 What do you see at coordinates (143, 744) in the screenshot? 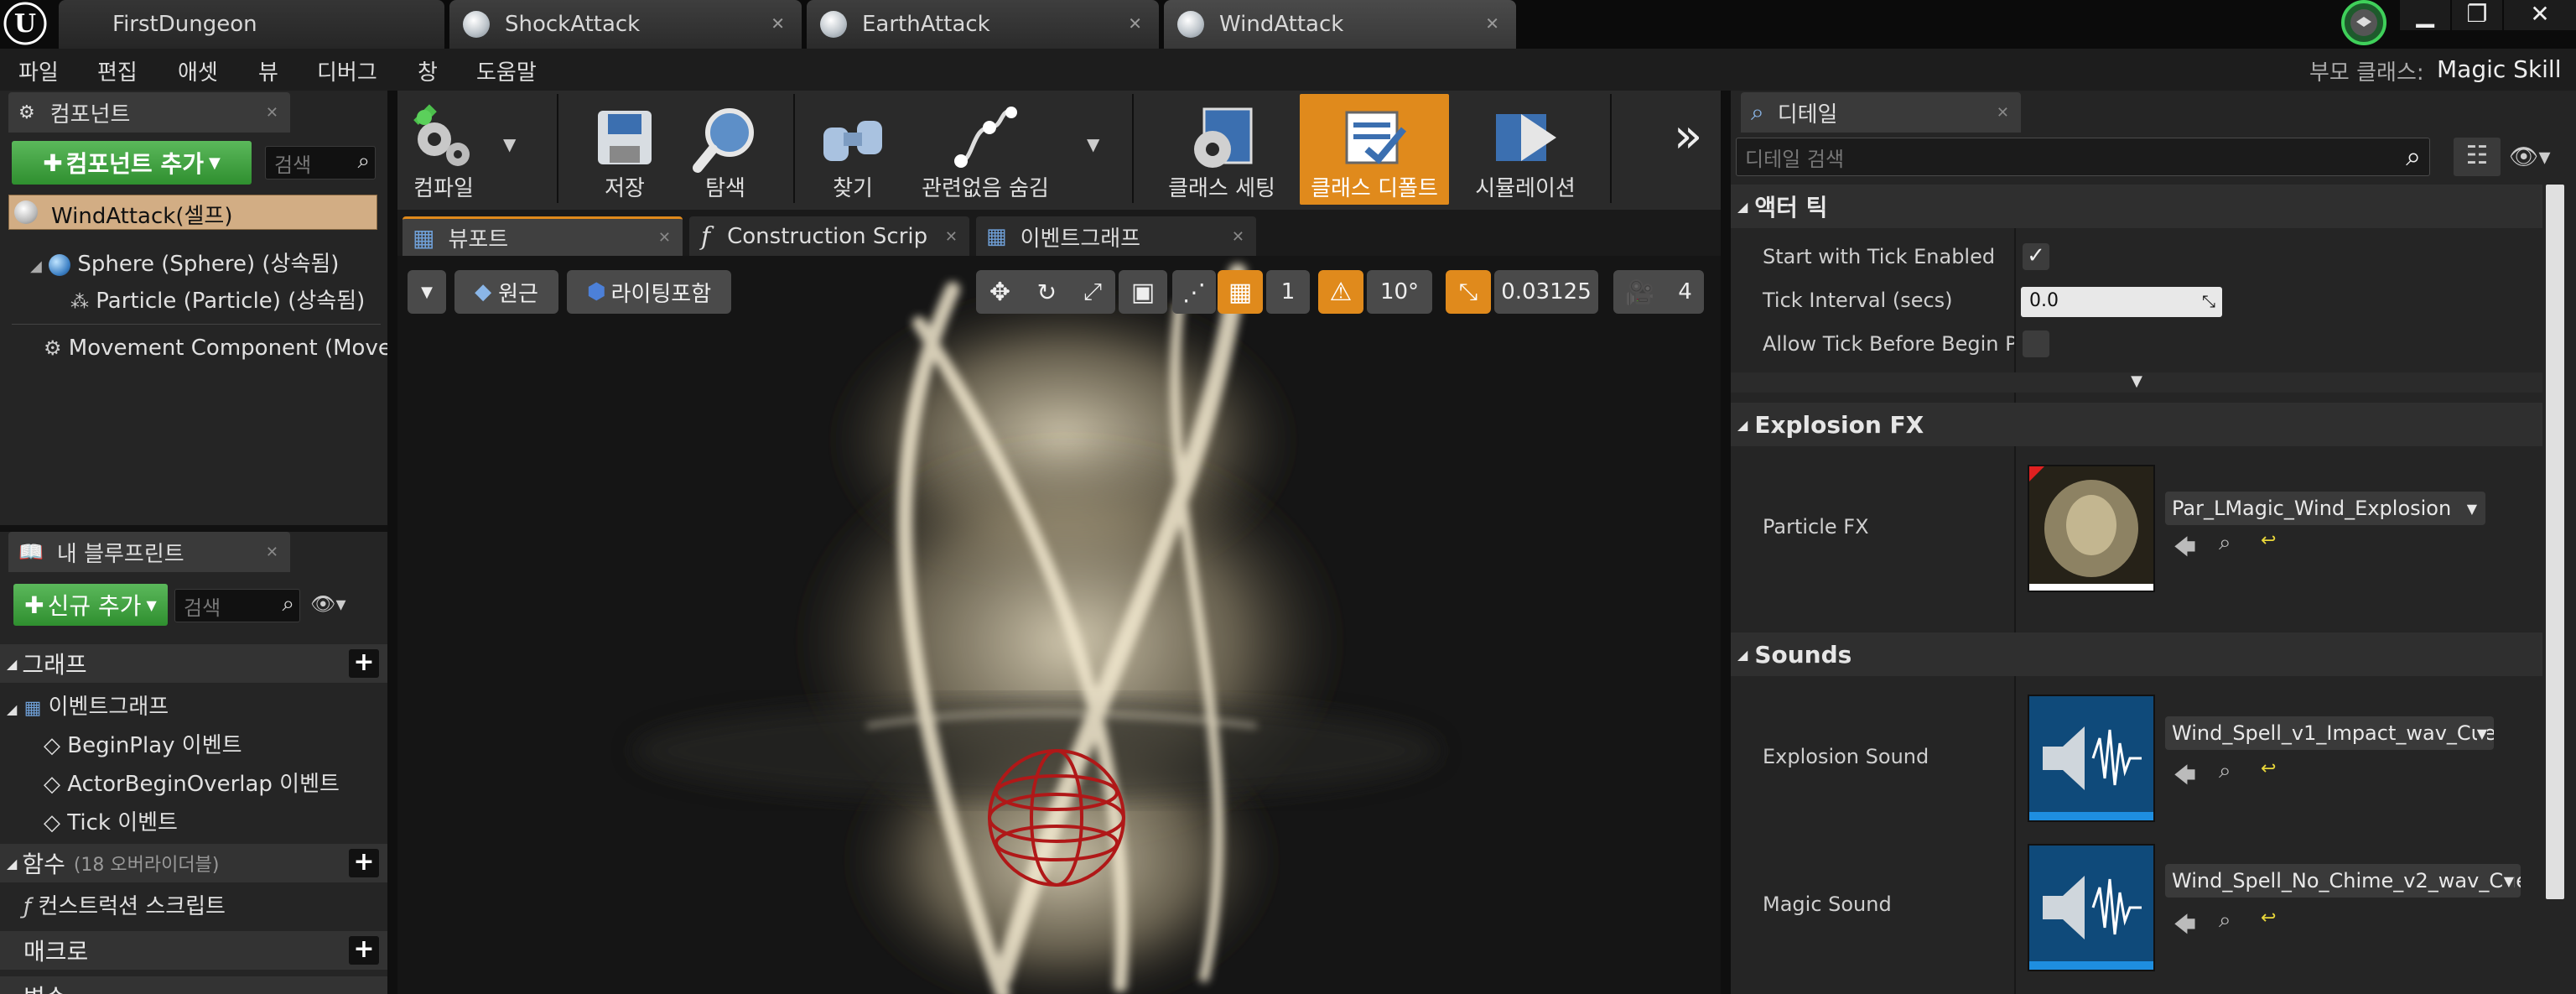
I see `event-item-beginplay: ◇ BeginPlay 이벤트` at bounding box center [143, 744].